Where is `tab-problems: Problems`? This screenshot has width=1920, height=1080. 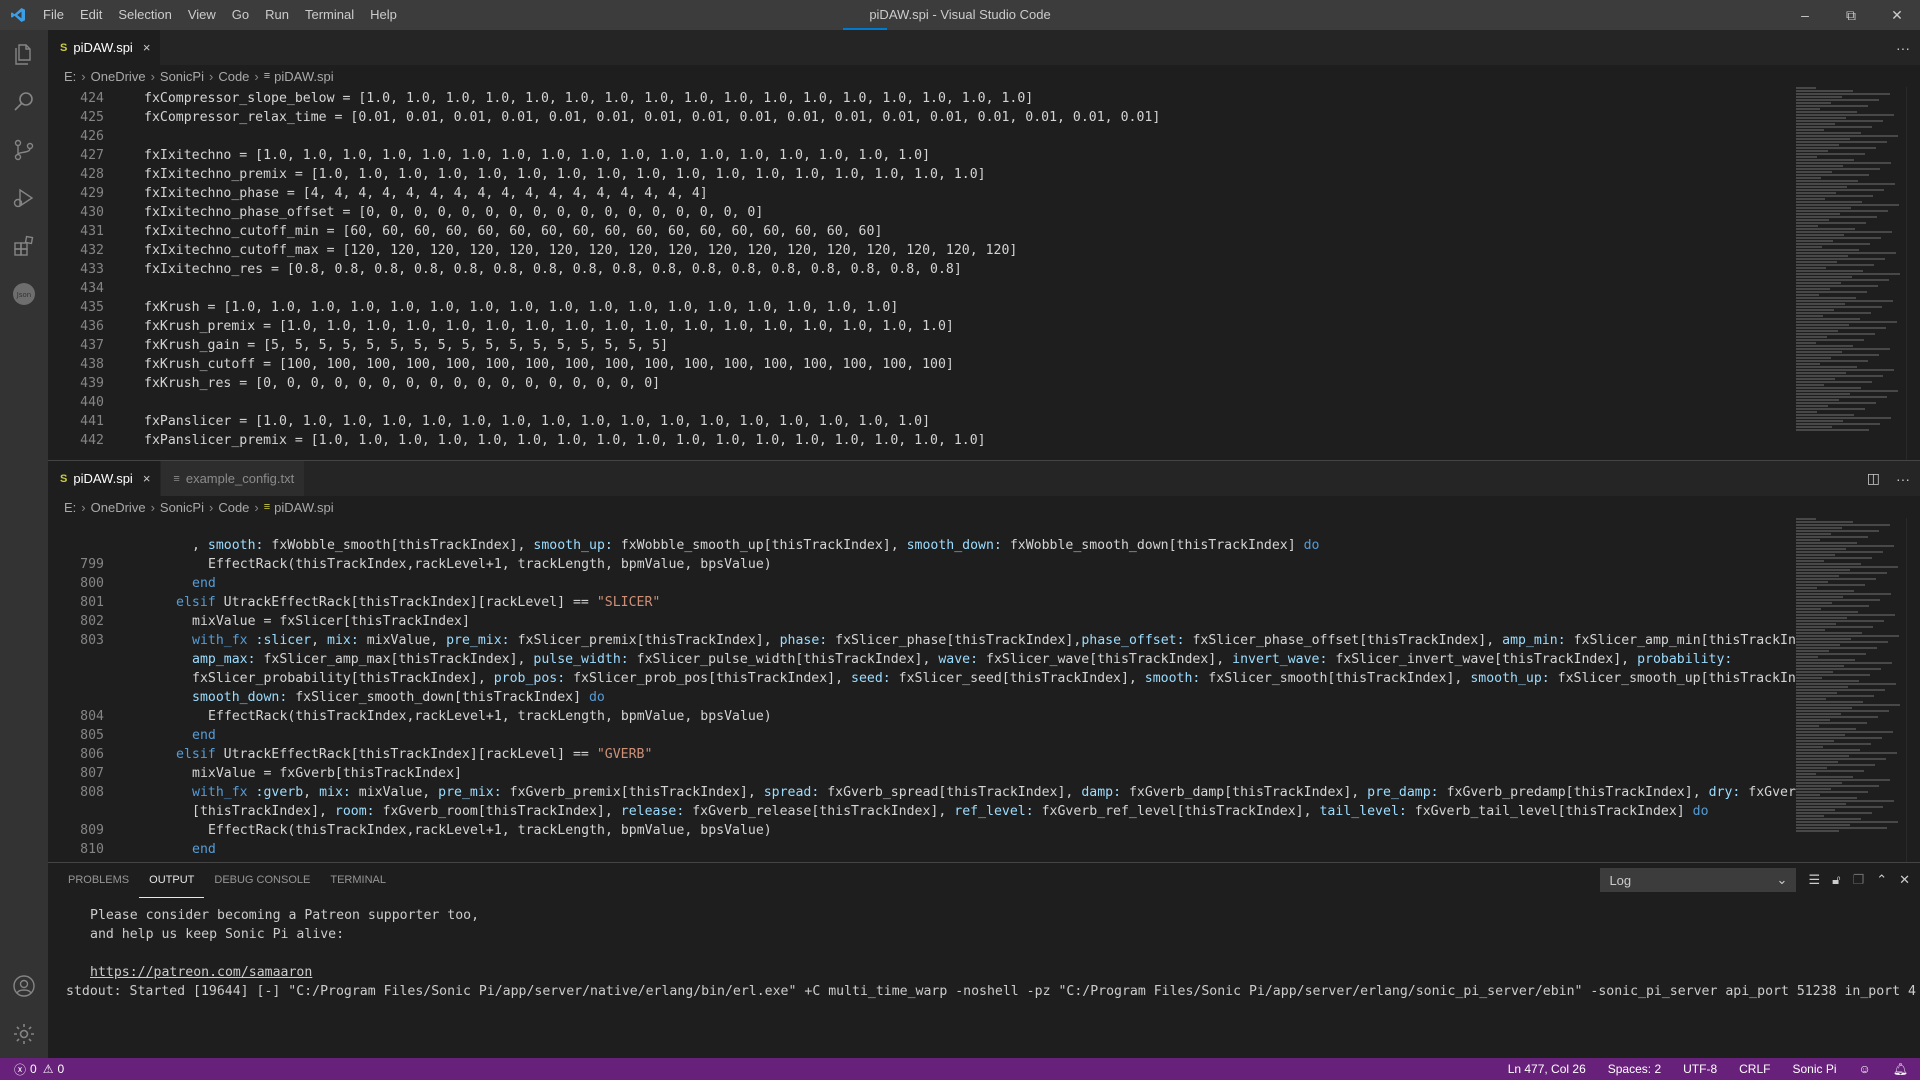 tab-problems: Problems is located at coordinates (98, 880).